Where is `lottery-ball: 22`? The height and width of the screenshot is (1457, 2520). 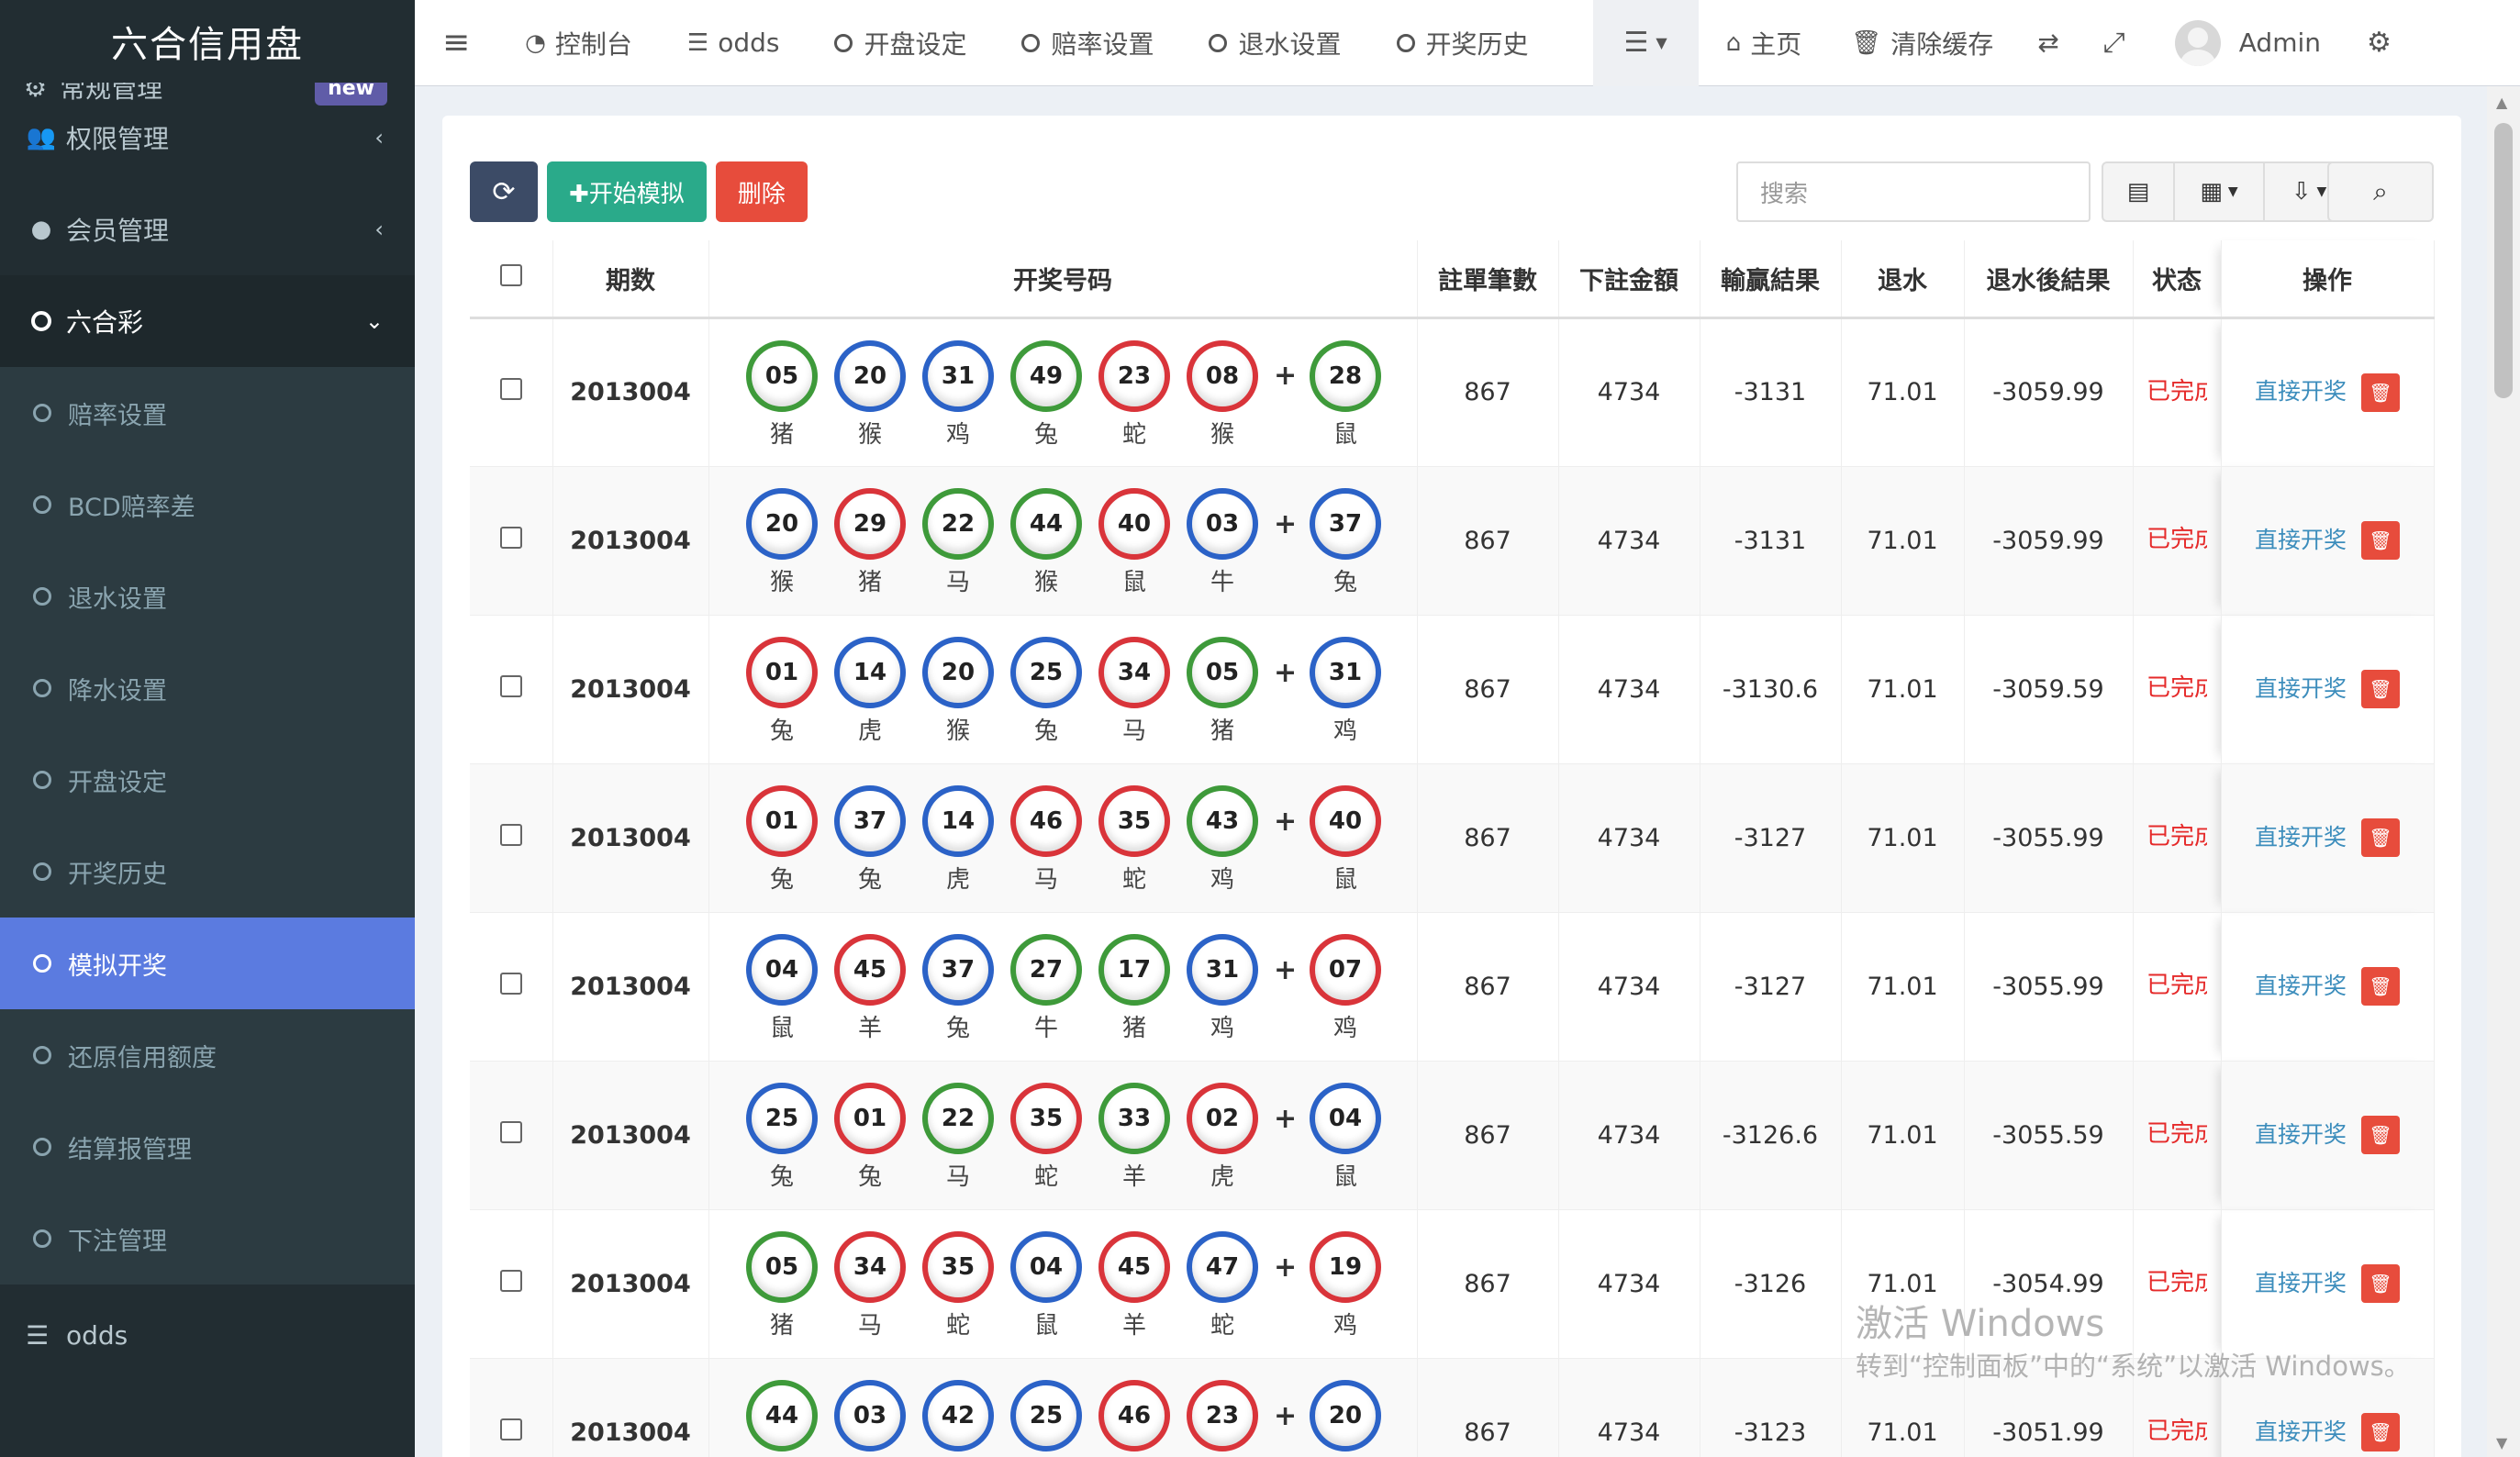
lottery-ball: 22 is located at coordinates (958, 524).